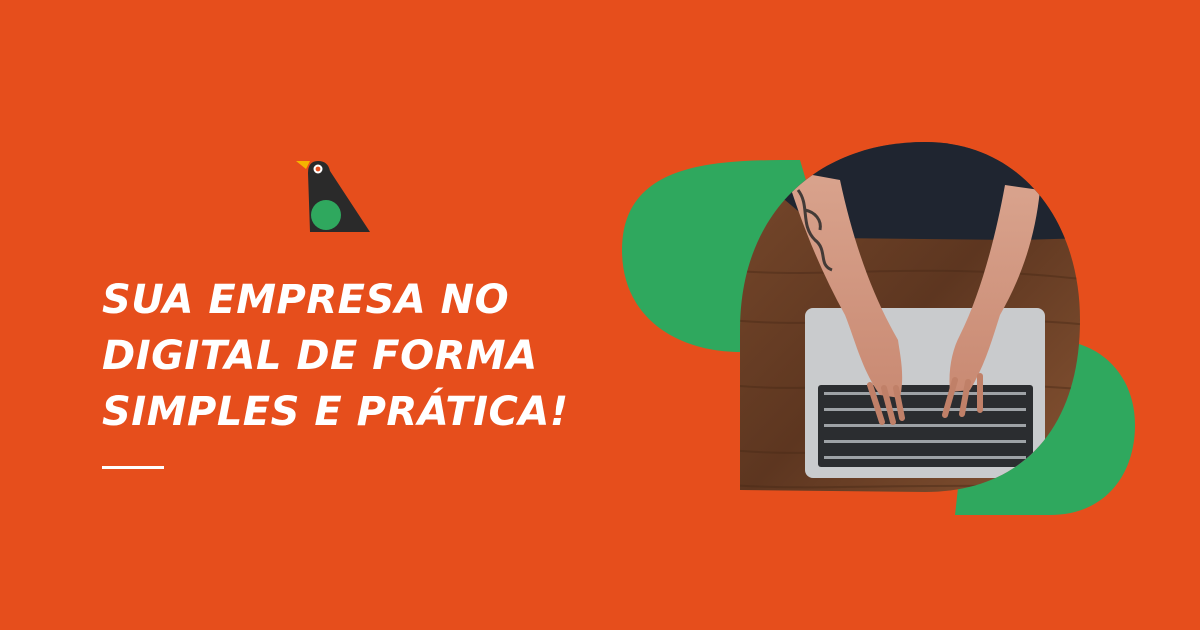 The image size is (1200, 630). Describe the element at coordinates (303, 165) in the screenshot. I see `beak-shape` at that location.